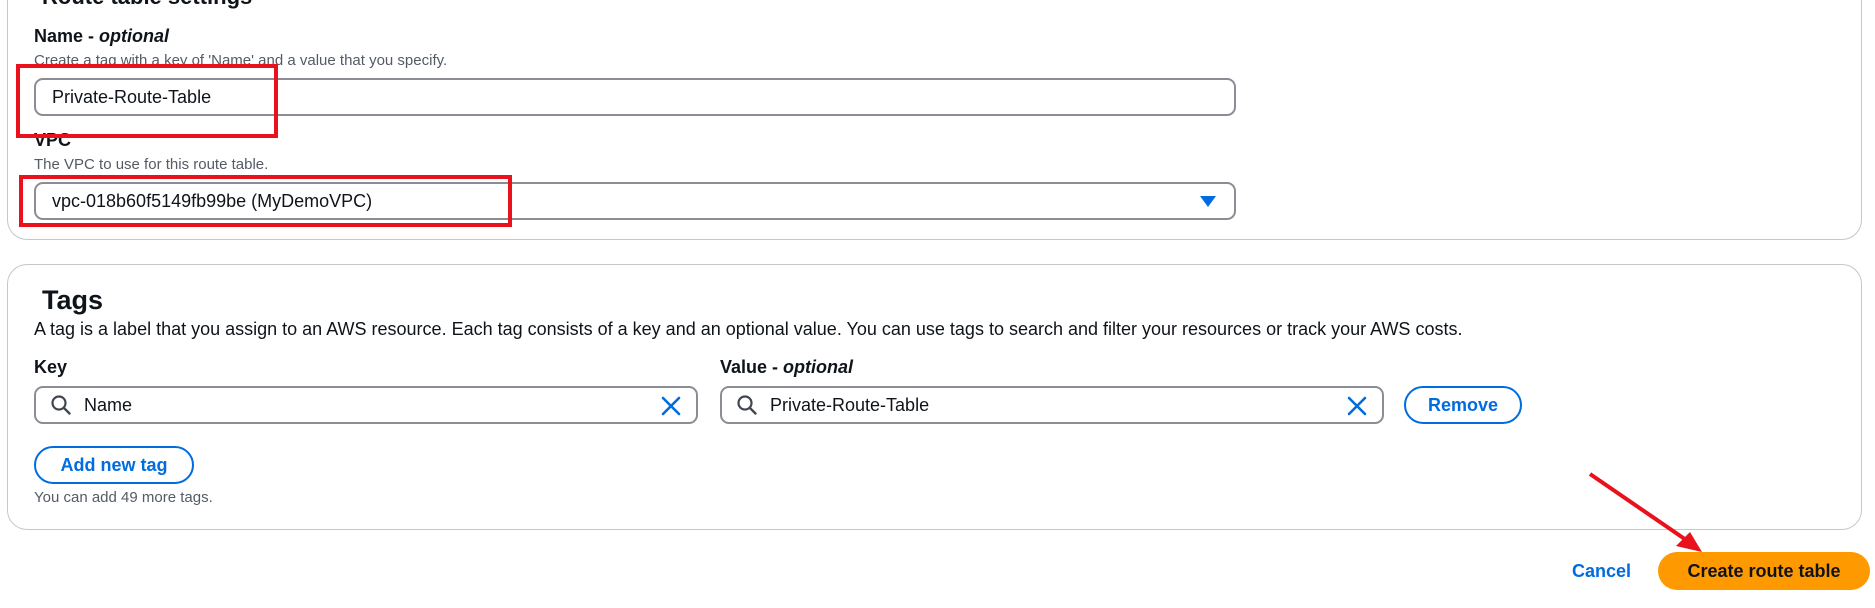 The image size is (1875, 608). I want to click on cancel-button: Cancel, so click(1601, 571).